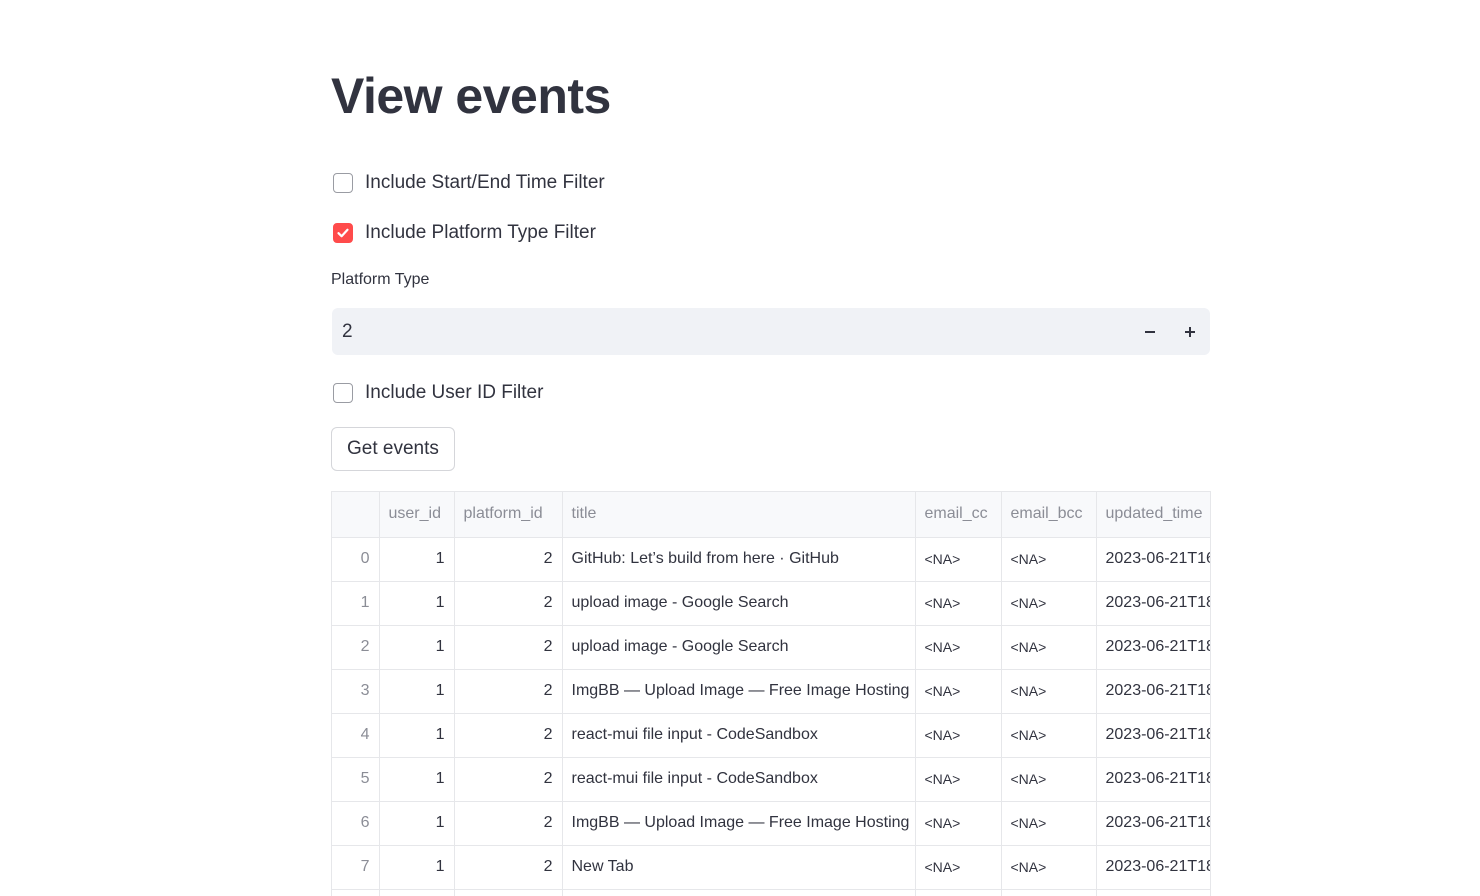 Image resolution: width=1480 pixels, height=896 pixels. I want to click on minus-icon, so click(1150, 331).